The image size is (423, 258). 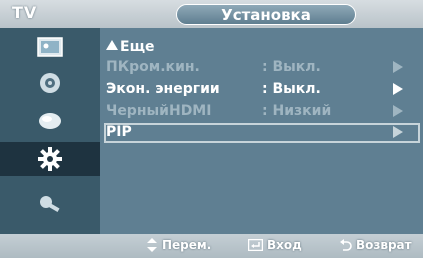 I want to click on menu-row: ПКром.кин. : Выкл., so click(x=262, y=67).